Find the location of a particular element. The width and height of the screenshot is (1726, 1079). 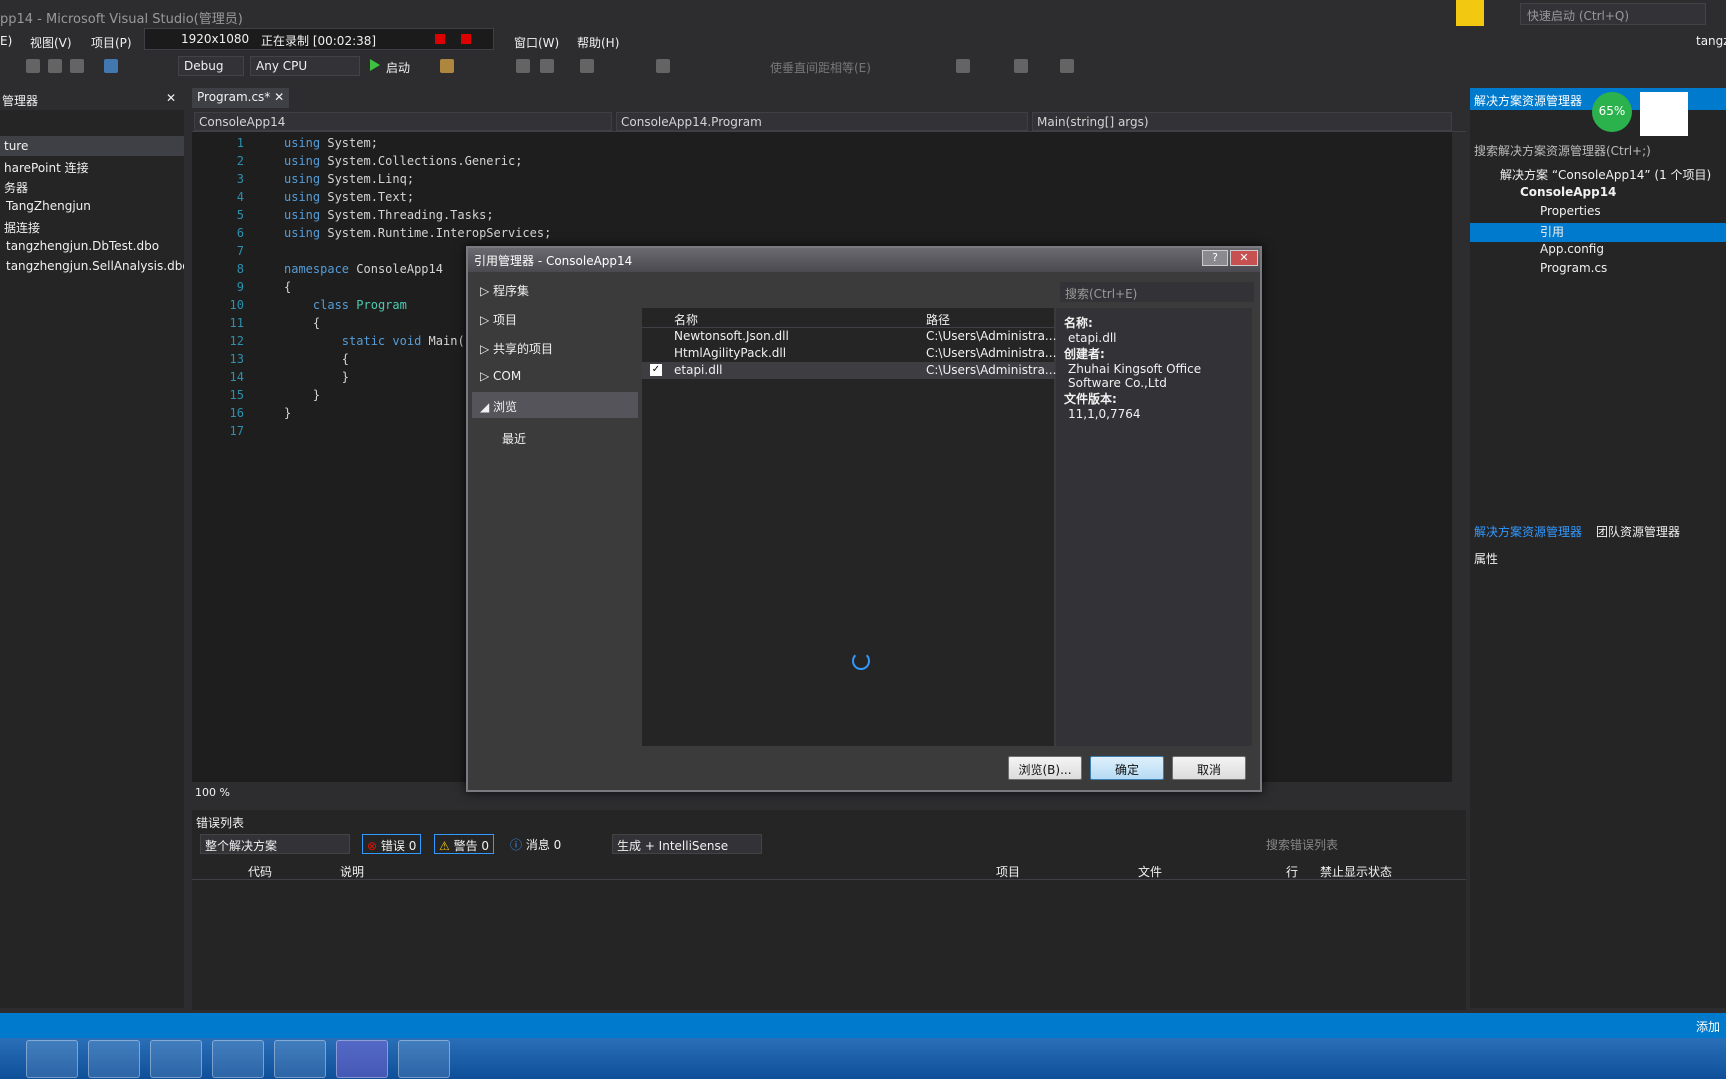

new-project-icon is located at coordinates (33, 66).